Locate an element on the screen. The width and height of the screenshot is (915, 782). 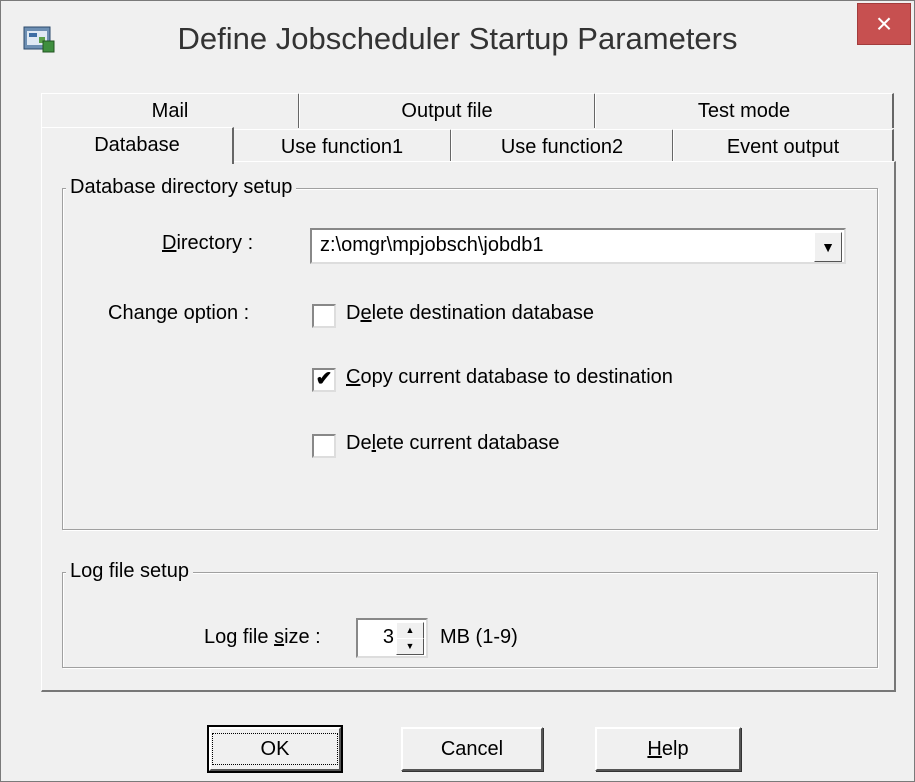
checkbox-box-checked: ✔ is located at coordinates (324, 380).